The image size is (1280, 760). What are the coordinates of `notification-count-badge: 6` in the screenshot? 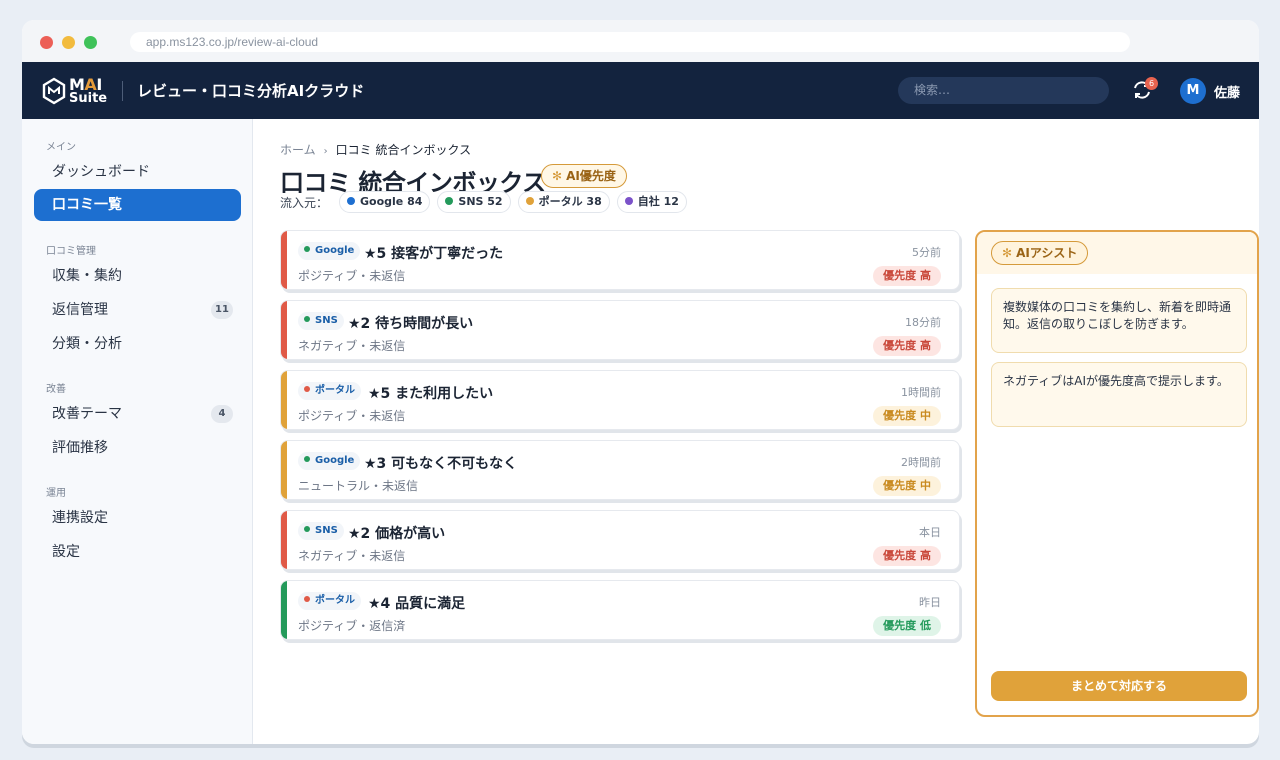 It's located at (1151, 83).